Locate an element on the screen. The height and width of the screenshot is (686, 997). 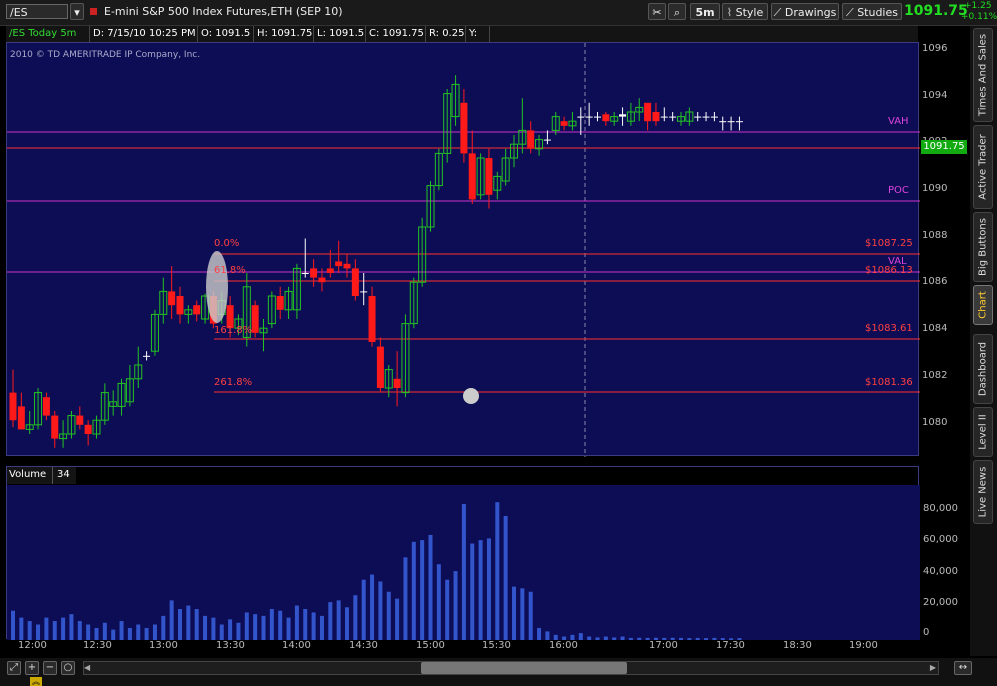
price-tick: 1090 is located at coordinates (935, 188).